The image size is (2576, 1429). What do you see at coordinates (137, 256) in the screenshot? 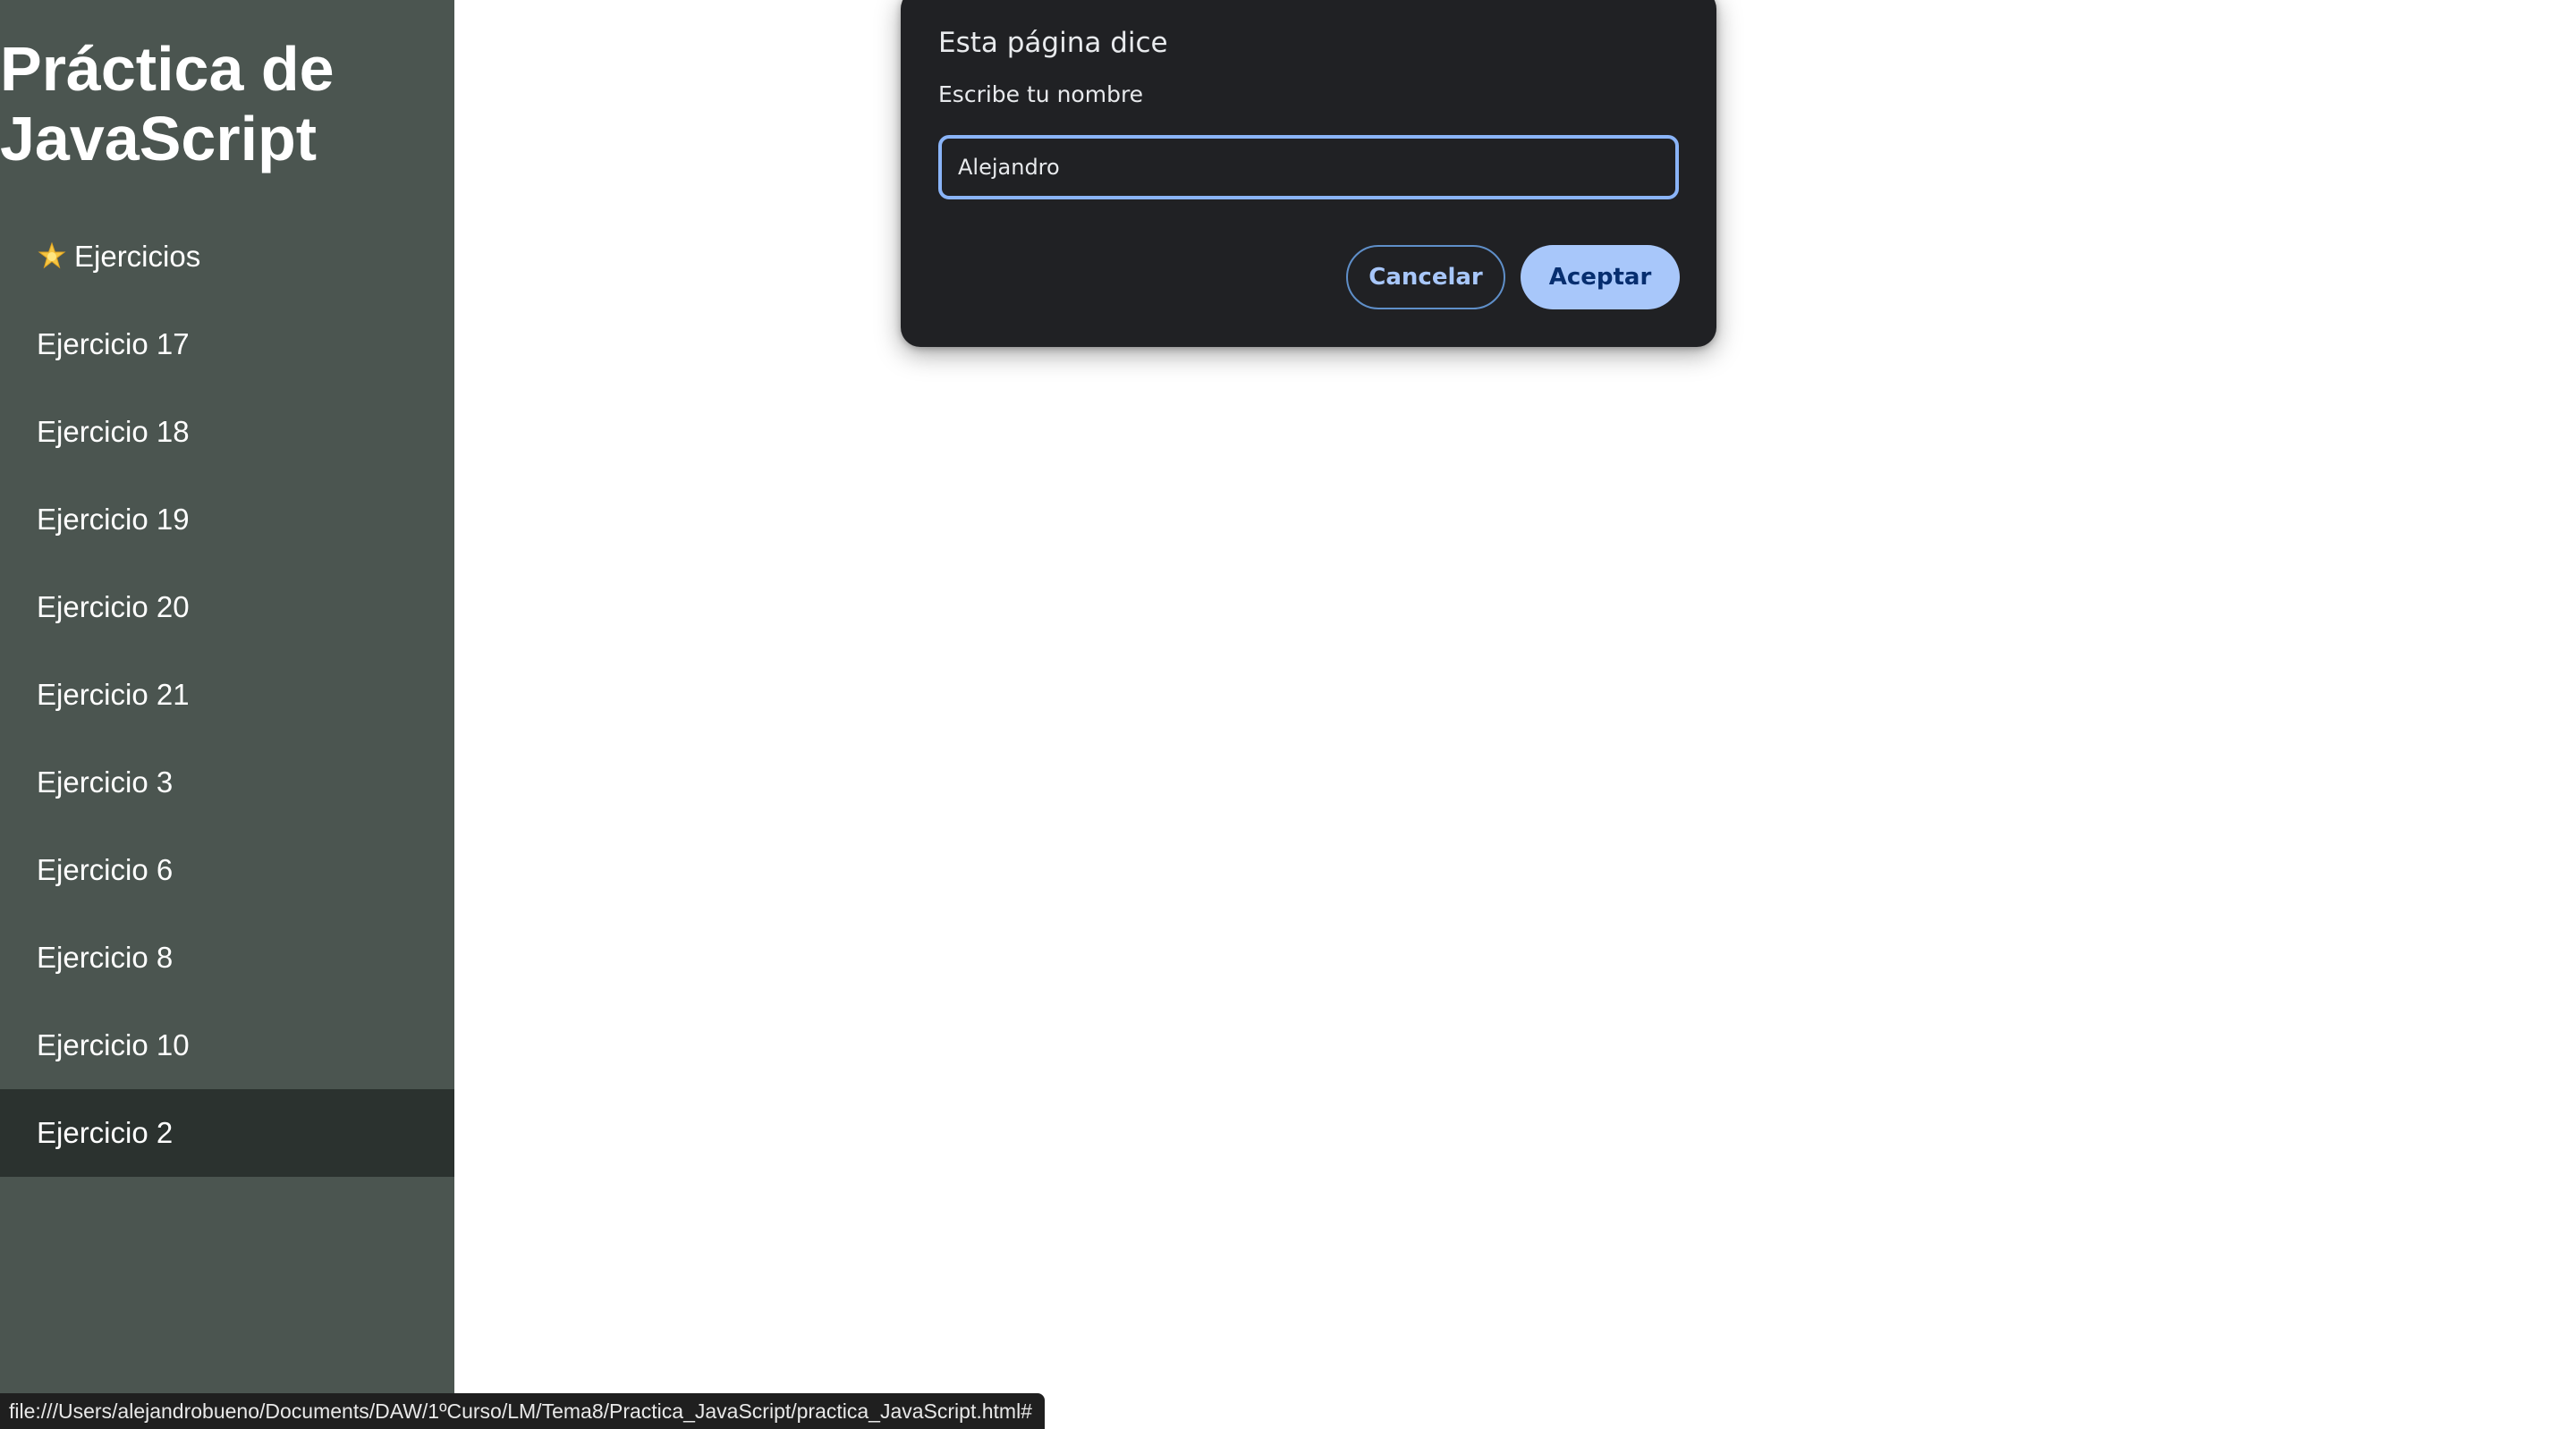
I see `sidebar-header-label: Ejercicios` at bounding box center [137, 256].